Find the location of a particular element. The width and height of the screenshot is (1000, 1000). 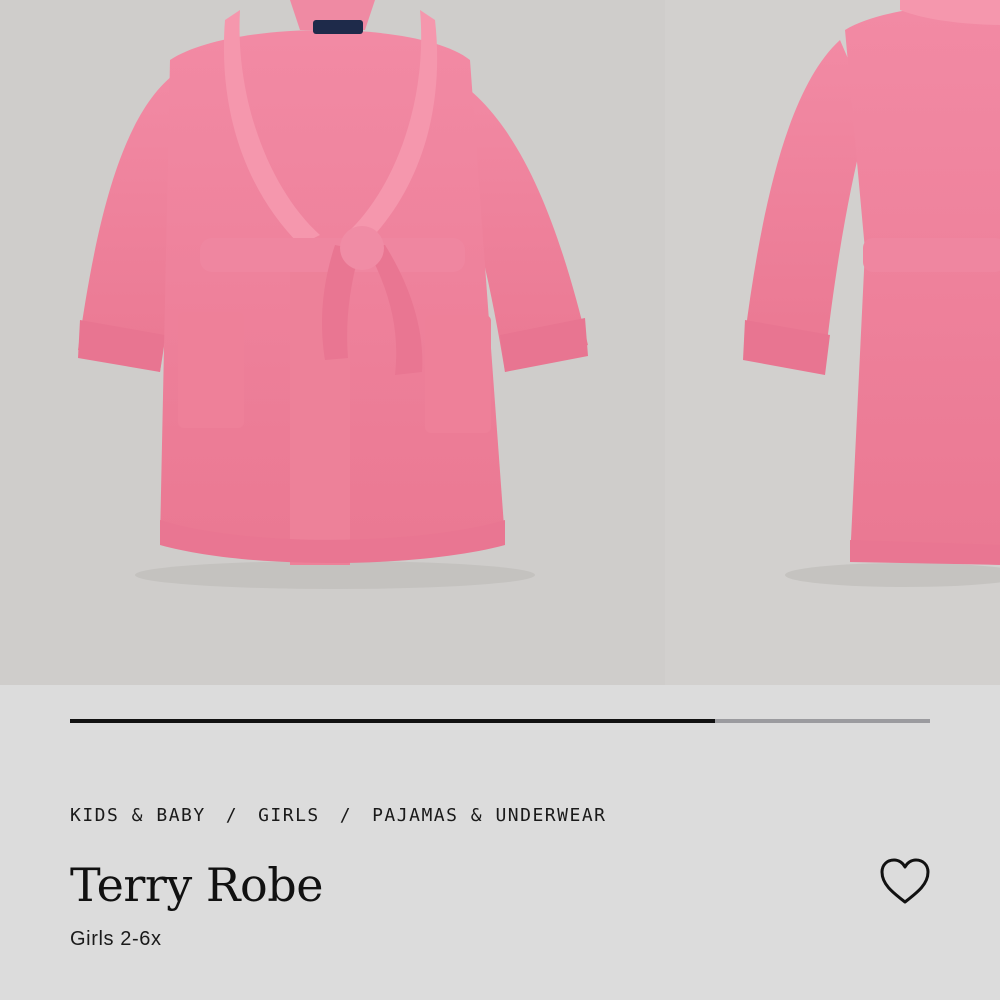

wishlist-button is located at coordinates (905, 882).